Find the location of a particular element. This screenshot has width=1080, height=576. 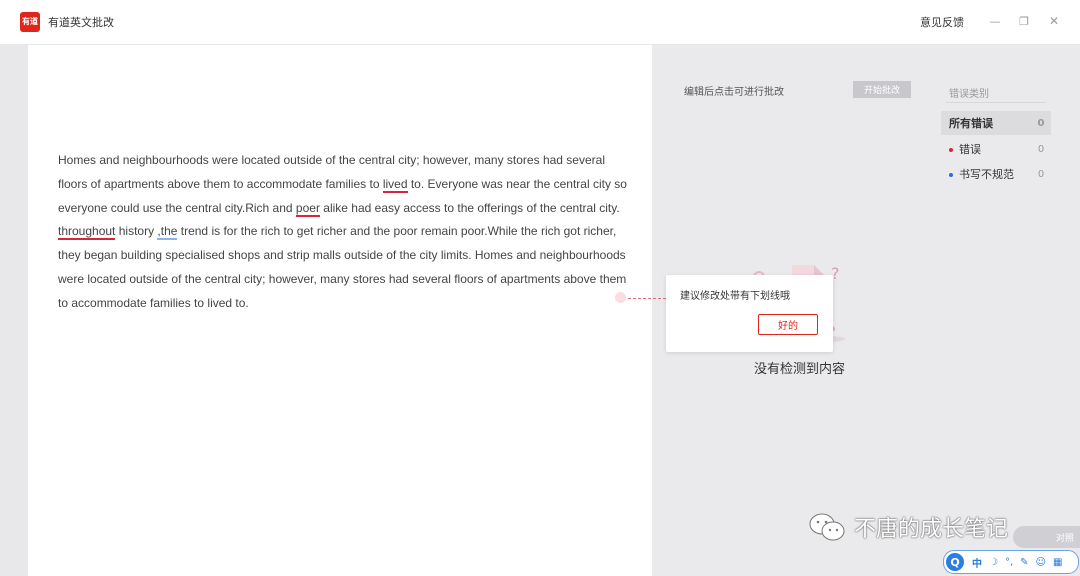

title-bar: 有道 有道英文批改 意见反馈 — ❐ ✕ is located at coordinates (540, 22).